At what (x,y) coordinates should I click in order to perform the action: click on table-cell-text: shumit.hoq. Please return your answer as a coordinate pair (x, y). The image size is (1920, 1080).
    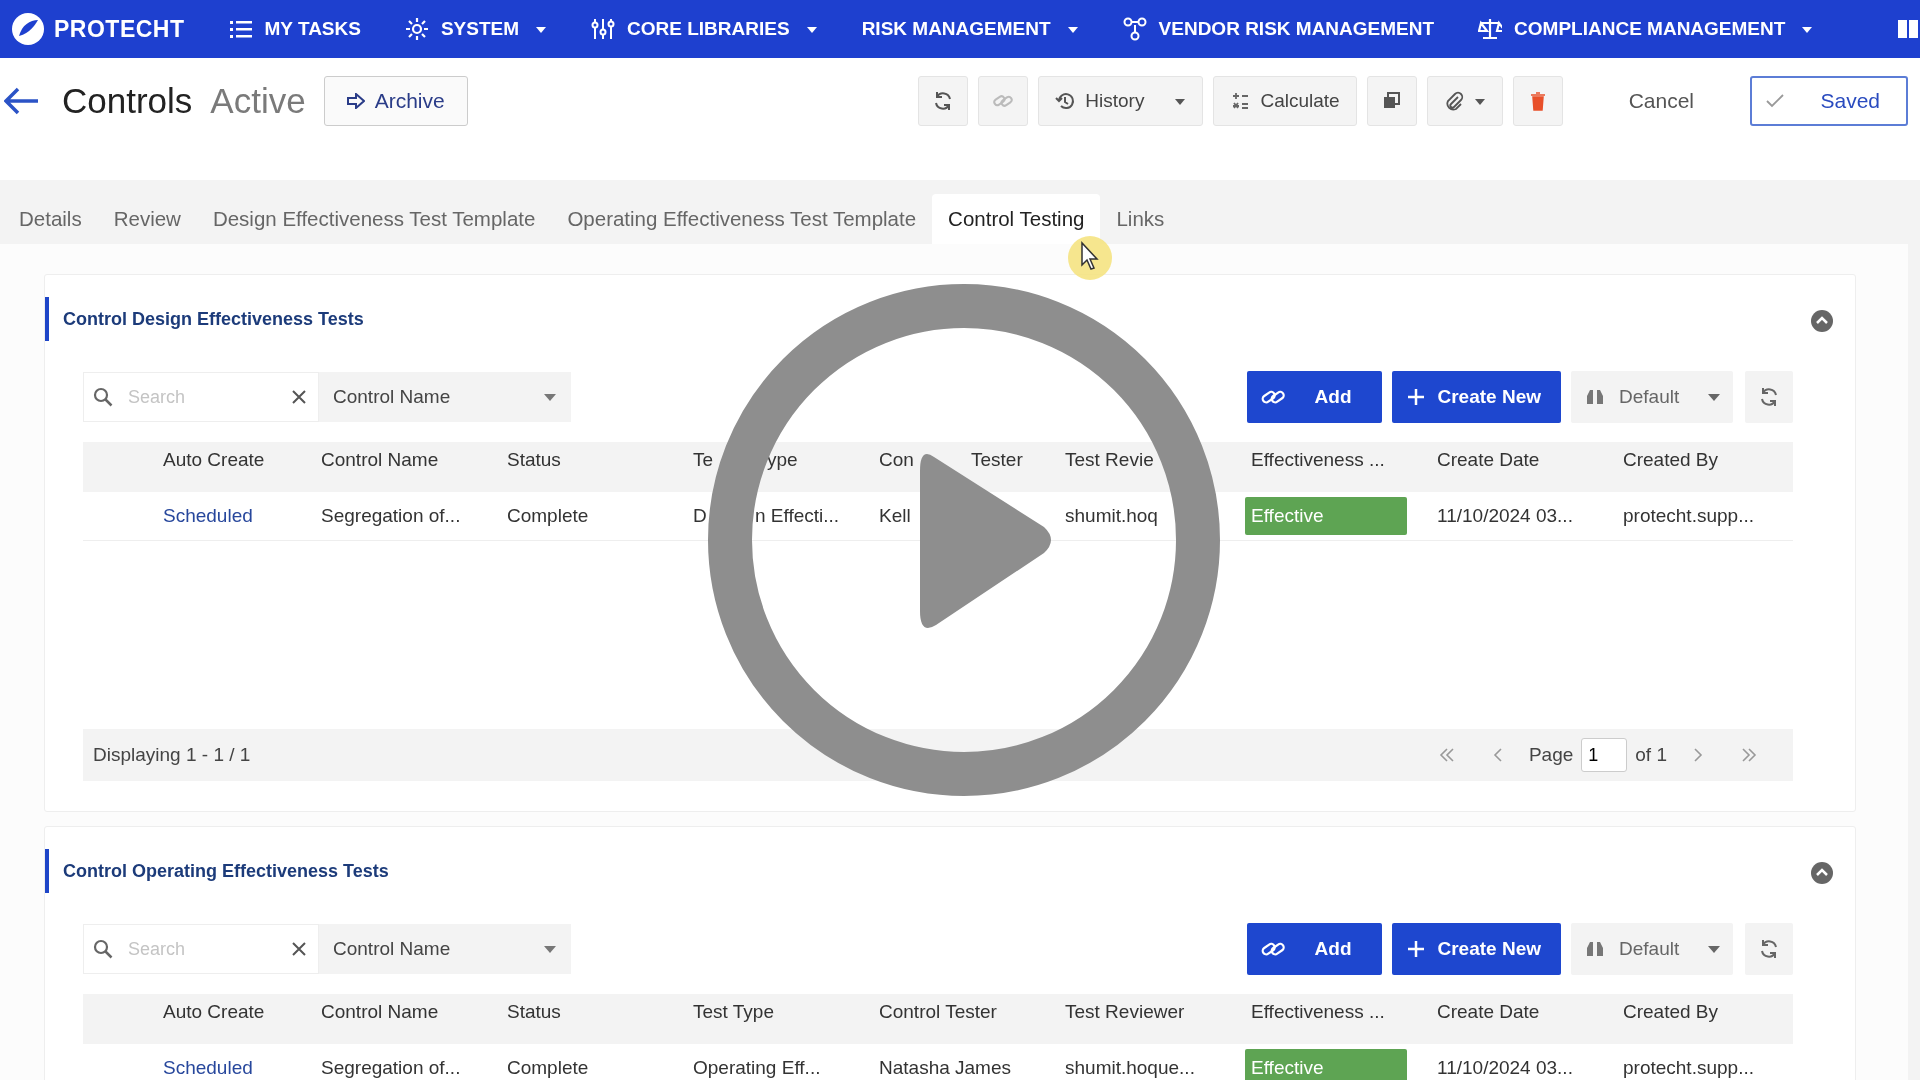
    Looking at the image, I should click on (1111, 516).